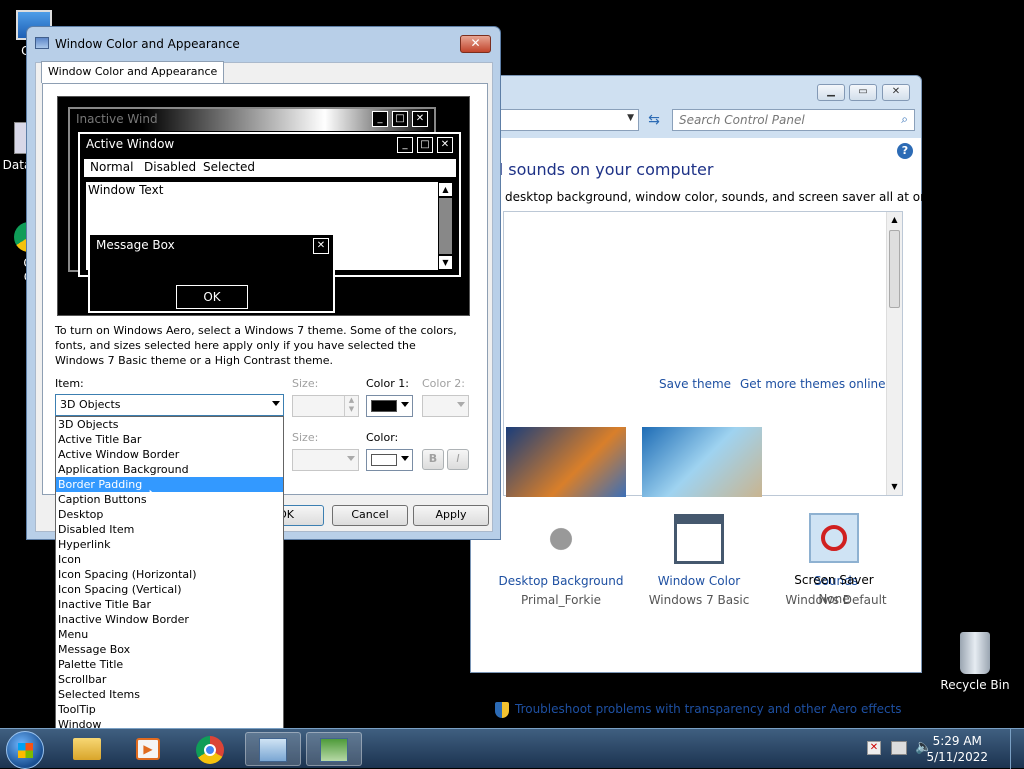 This screenshot has width=1024, height=769. I want to click on media-player-icon: ▶, so click(148, 749).